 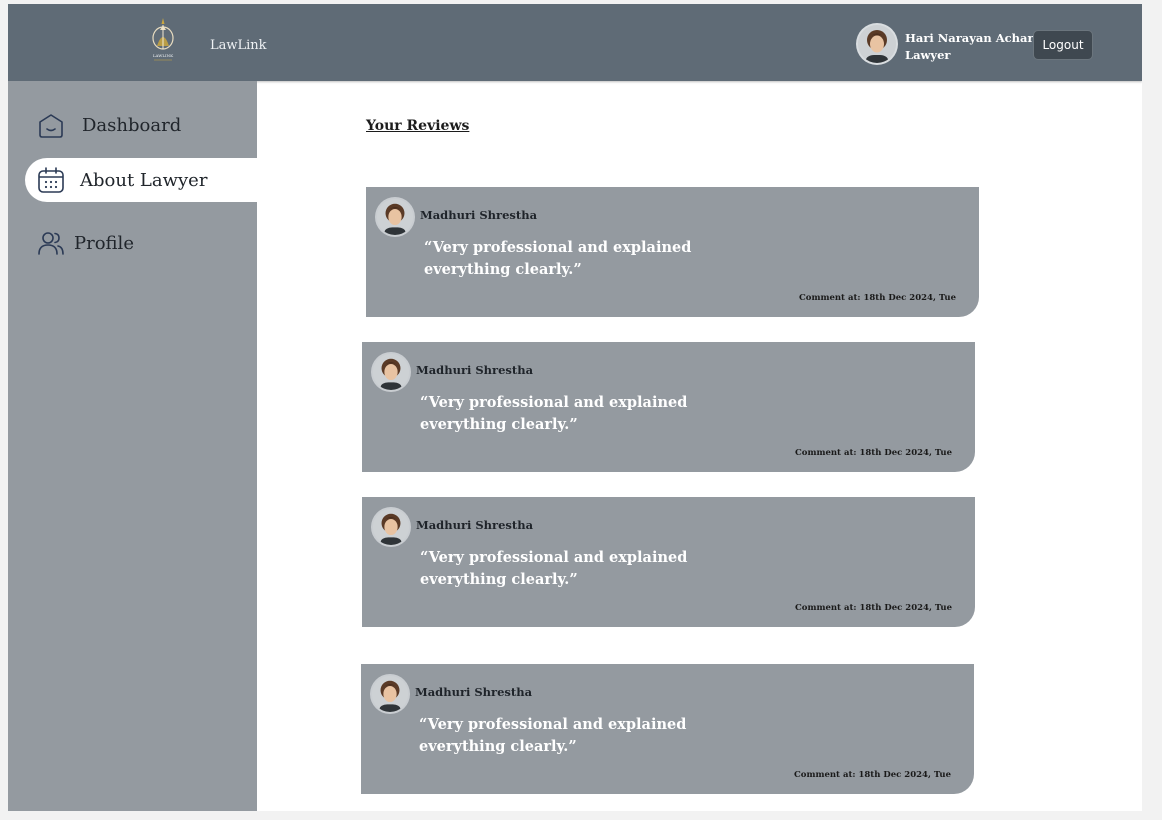 I want to click on user-role: Lawyer, so click(x=928, y=55).